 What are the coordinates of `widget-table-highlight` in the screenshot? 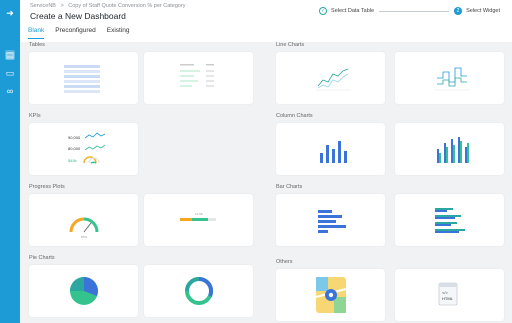 It's located at (198, 78).